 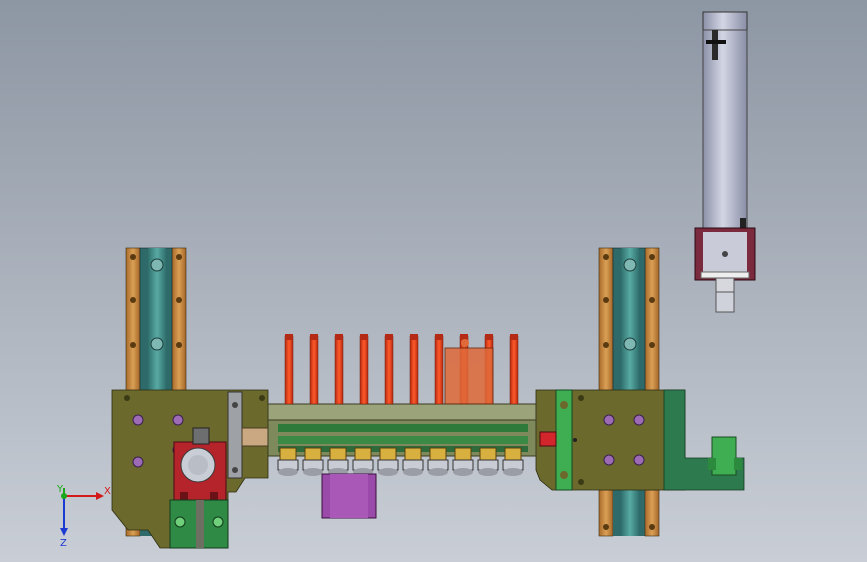 I want to click on pneumatic-cylinder, so click(x=725, y=162).